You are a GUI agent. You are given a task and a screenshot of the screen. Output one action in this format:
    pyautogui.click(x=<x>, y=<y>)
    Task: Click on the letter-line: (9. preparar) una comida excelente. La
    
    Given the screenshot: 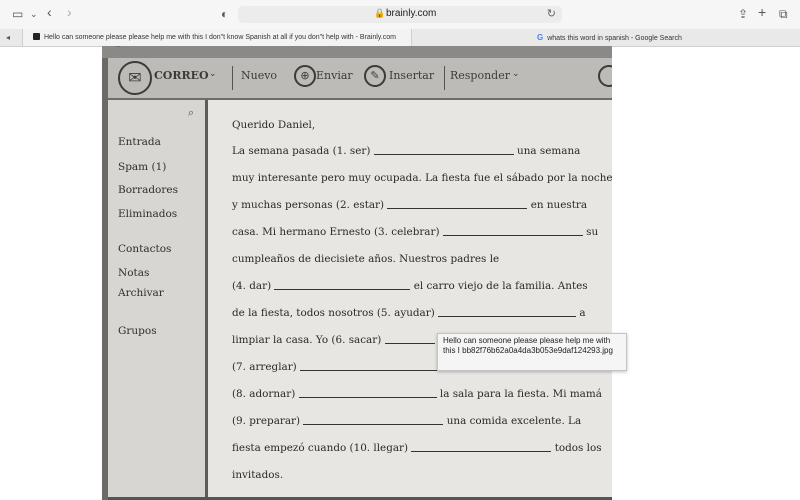 What is the action you would take?
    pyautogui.click(x=407, y=421)
    